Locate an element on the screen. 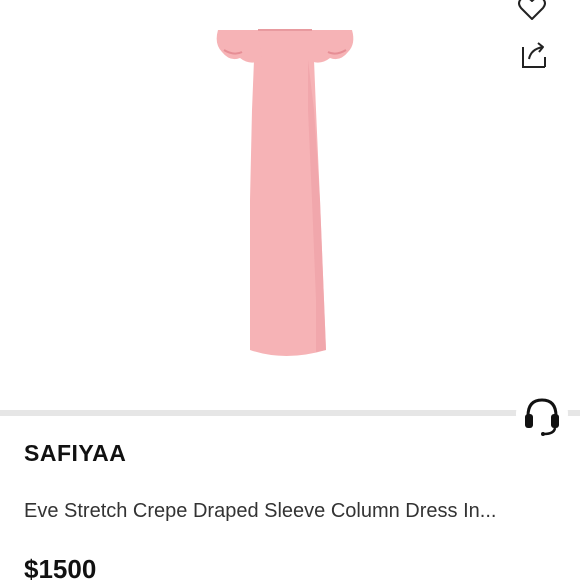 This screenshot has width=580, height=580. heart-icon is located at coordinates (532, 10).